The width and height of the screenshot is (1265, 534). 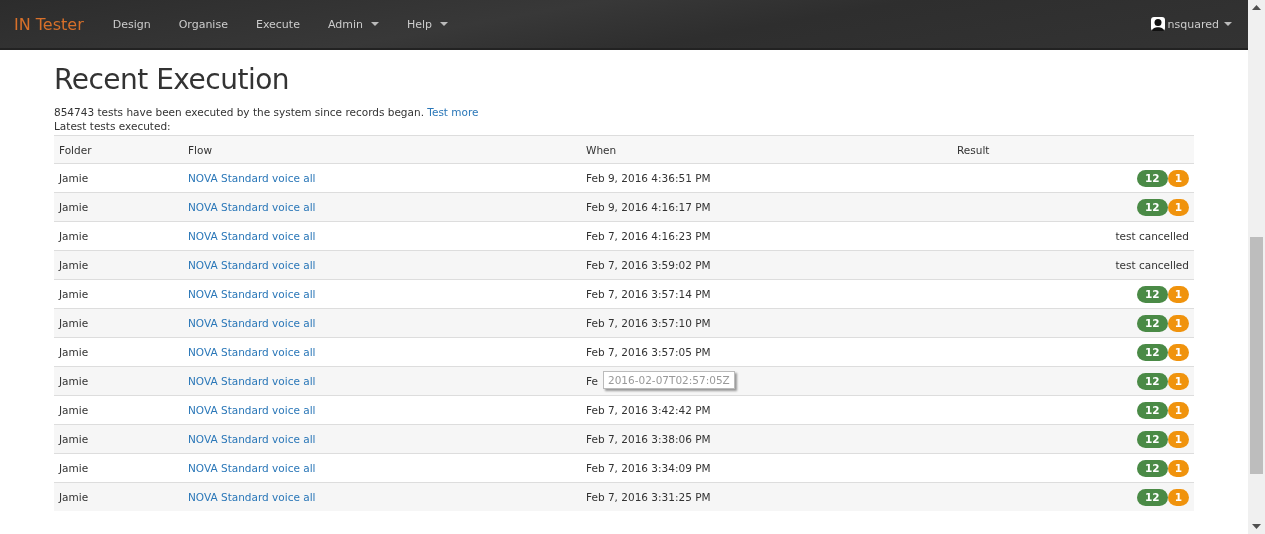 I want to click on scrollbar-thumb, so click(x=1256, y=355).